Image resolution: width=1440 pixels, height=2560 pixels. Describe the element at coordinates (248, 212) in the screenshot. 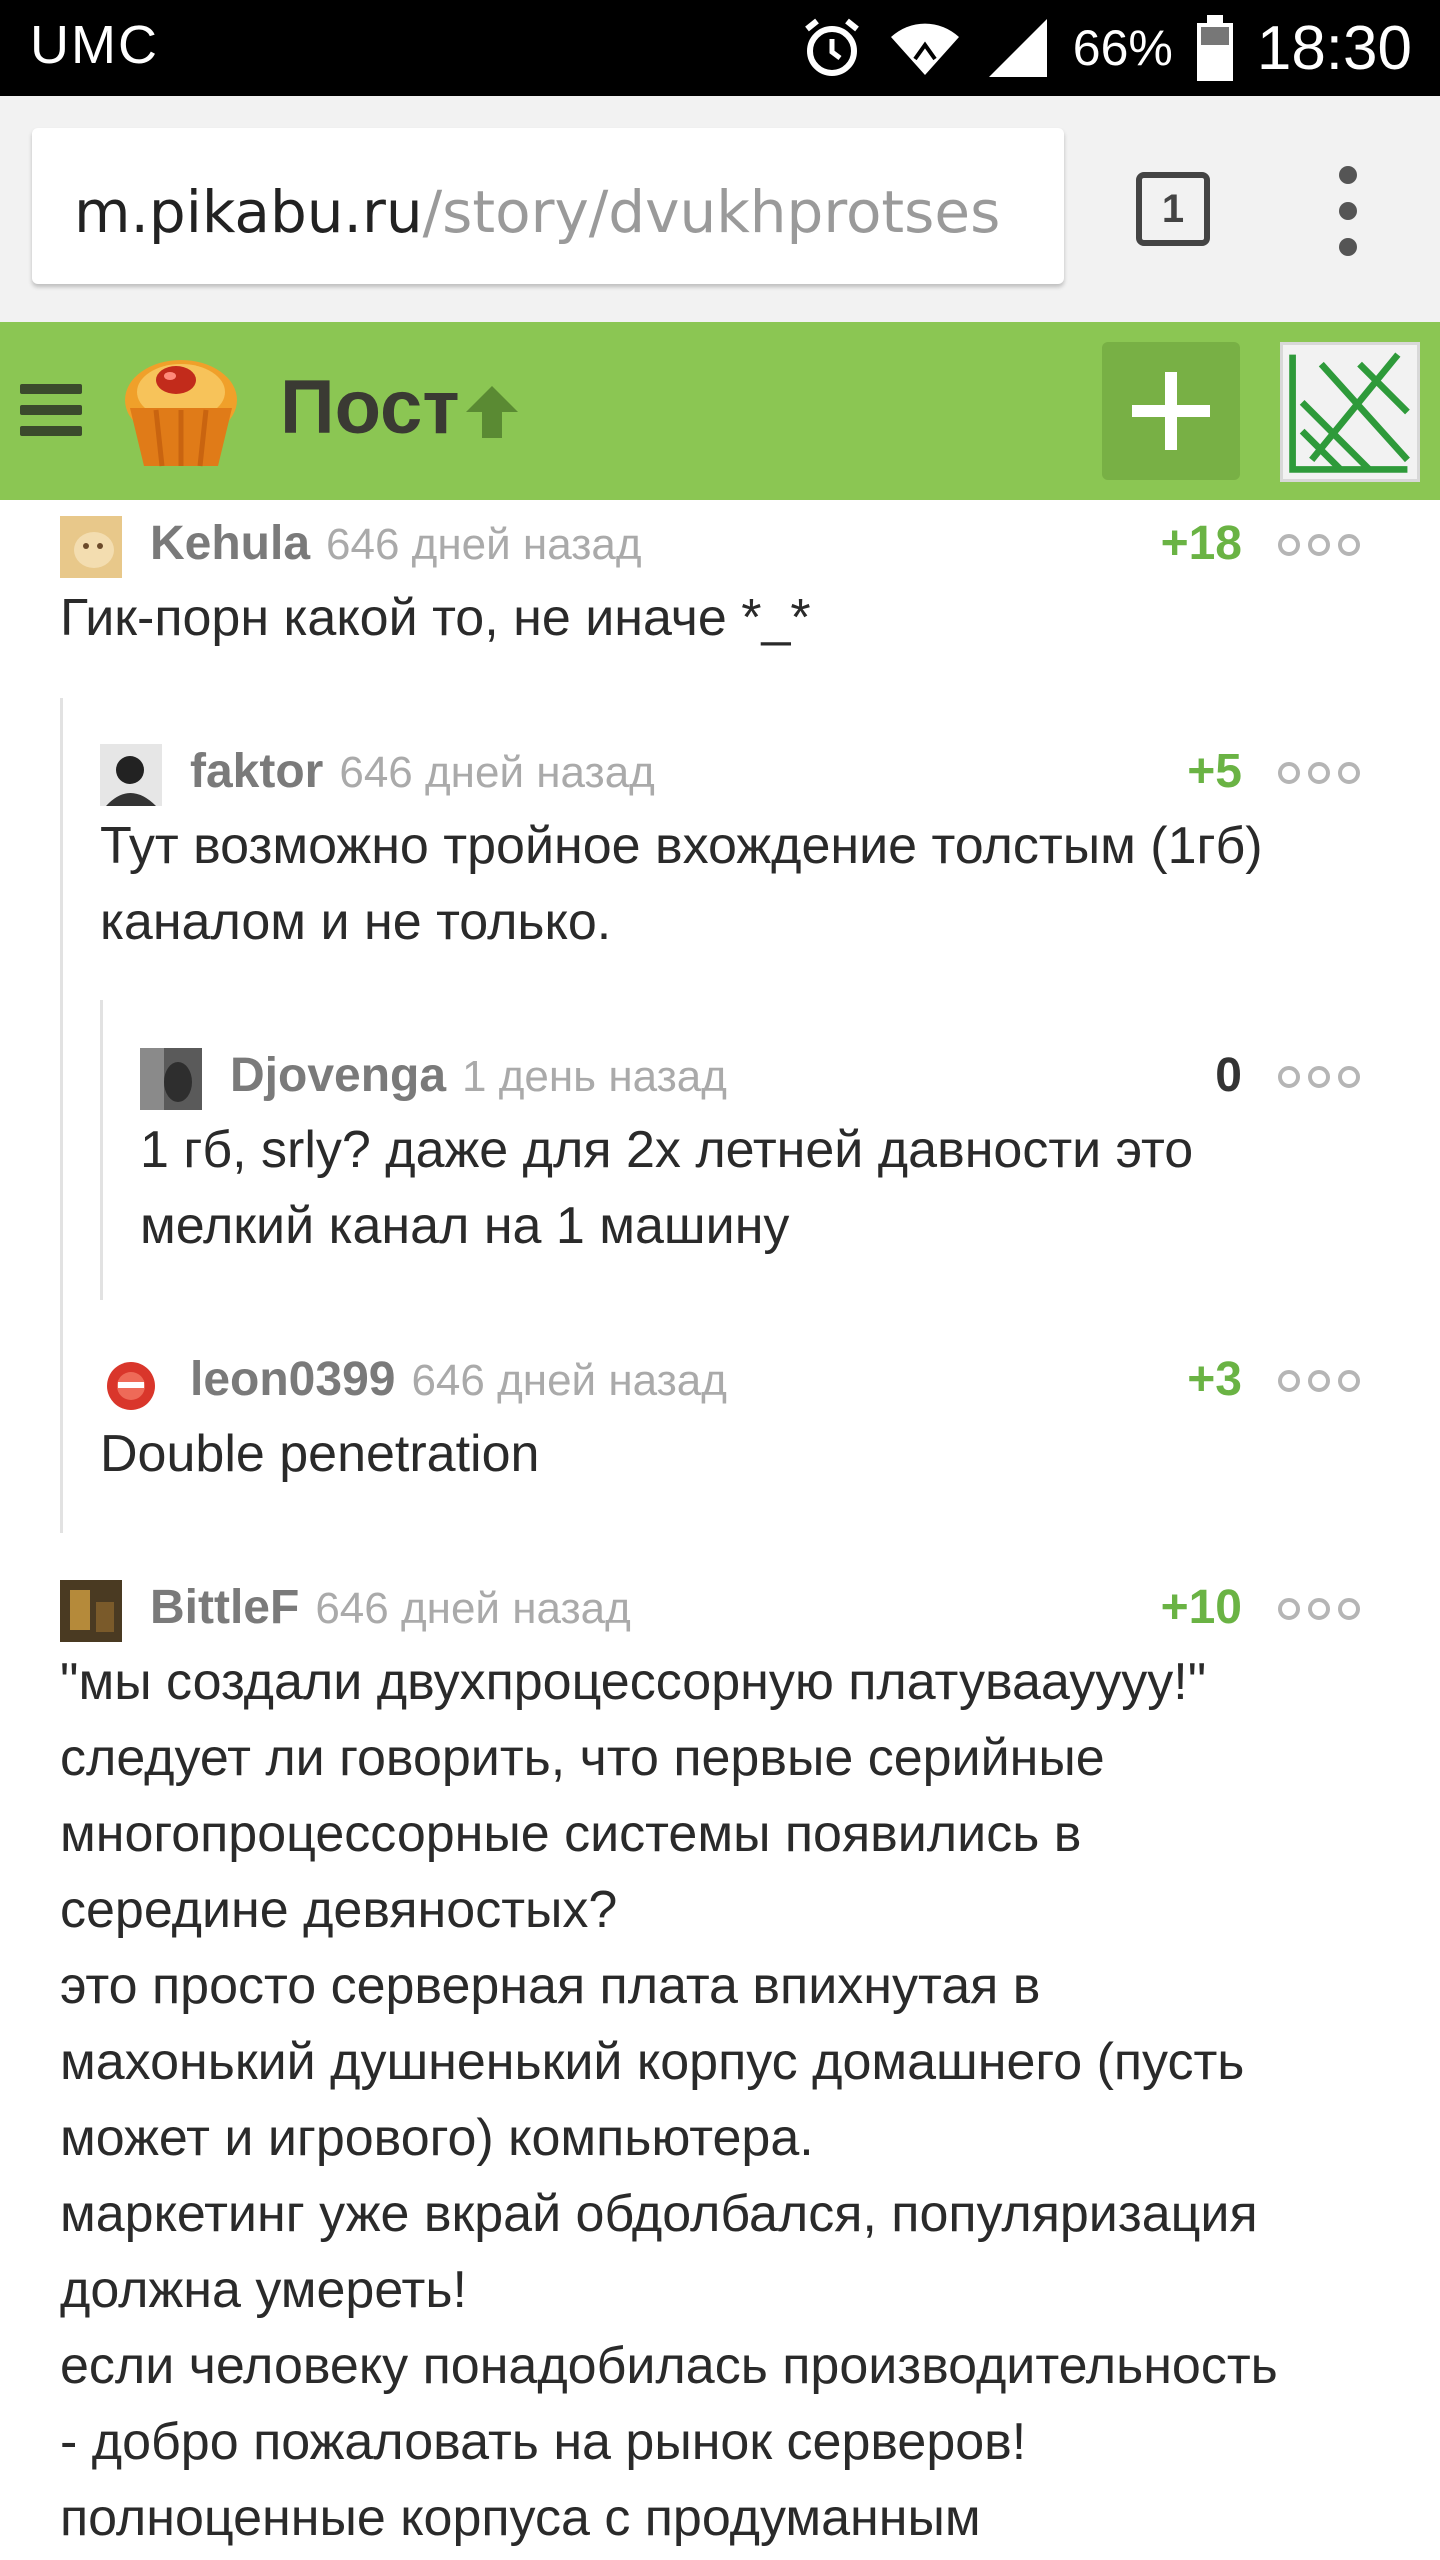

I see `url-domain: m.pikabu.ru` at that location.